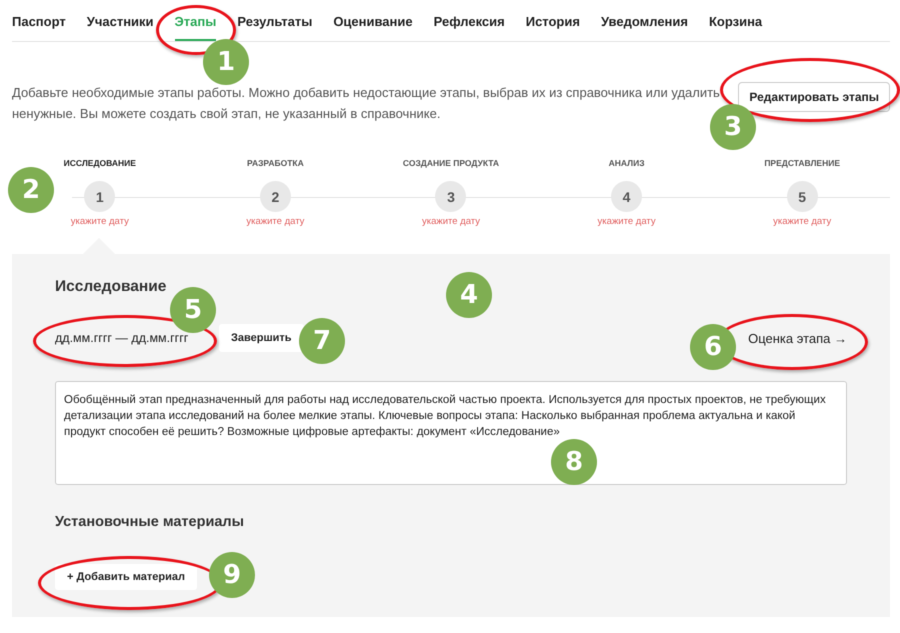 This screenshot has width=900, height=633. I want to click on step-label: РАЗРАБОТКА, so click(275, 164).